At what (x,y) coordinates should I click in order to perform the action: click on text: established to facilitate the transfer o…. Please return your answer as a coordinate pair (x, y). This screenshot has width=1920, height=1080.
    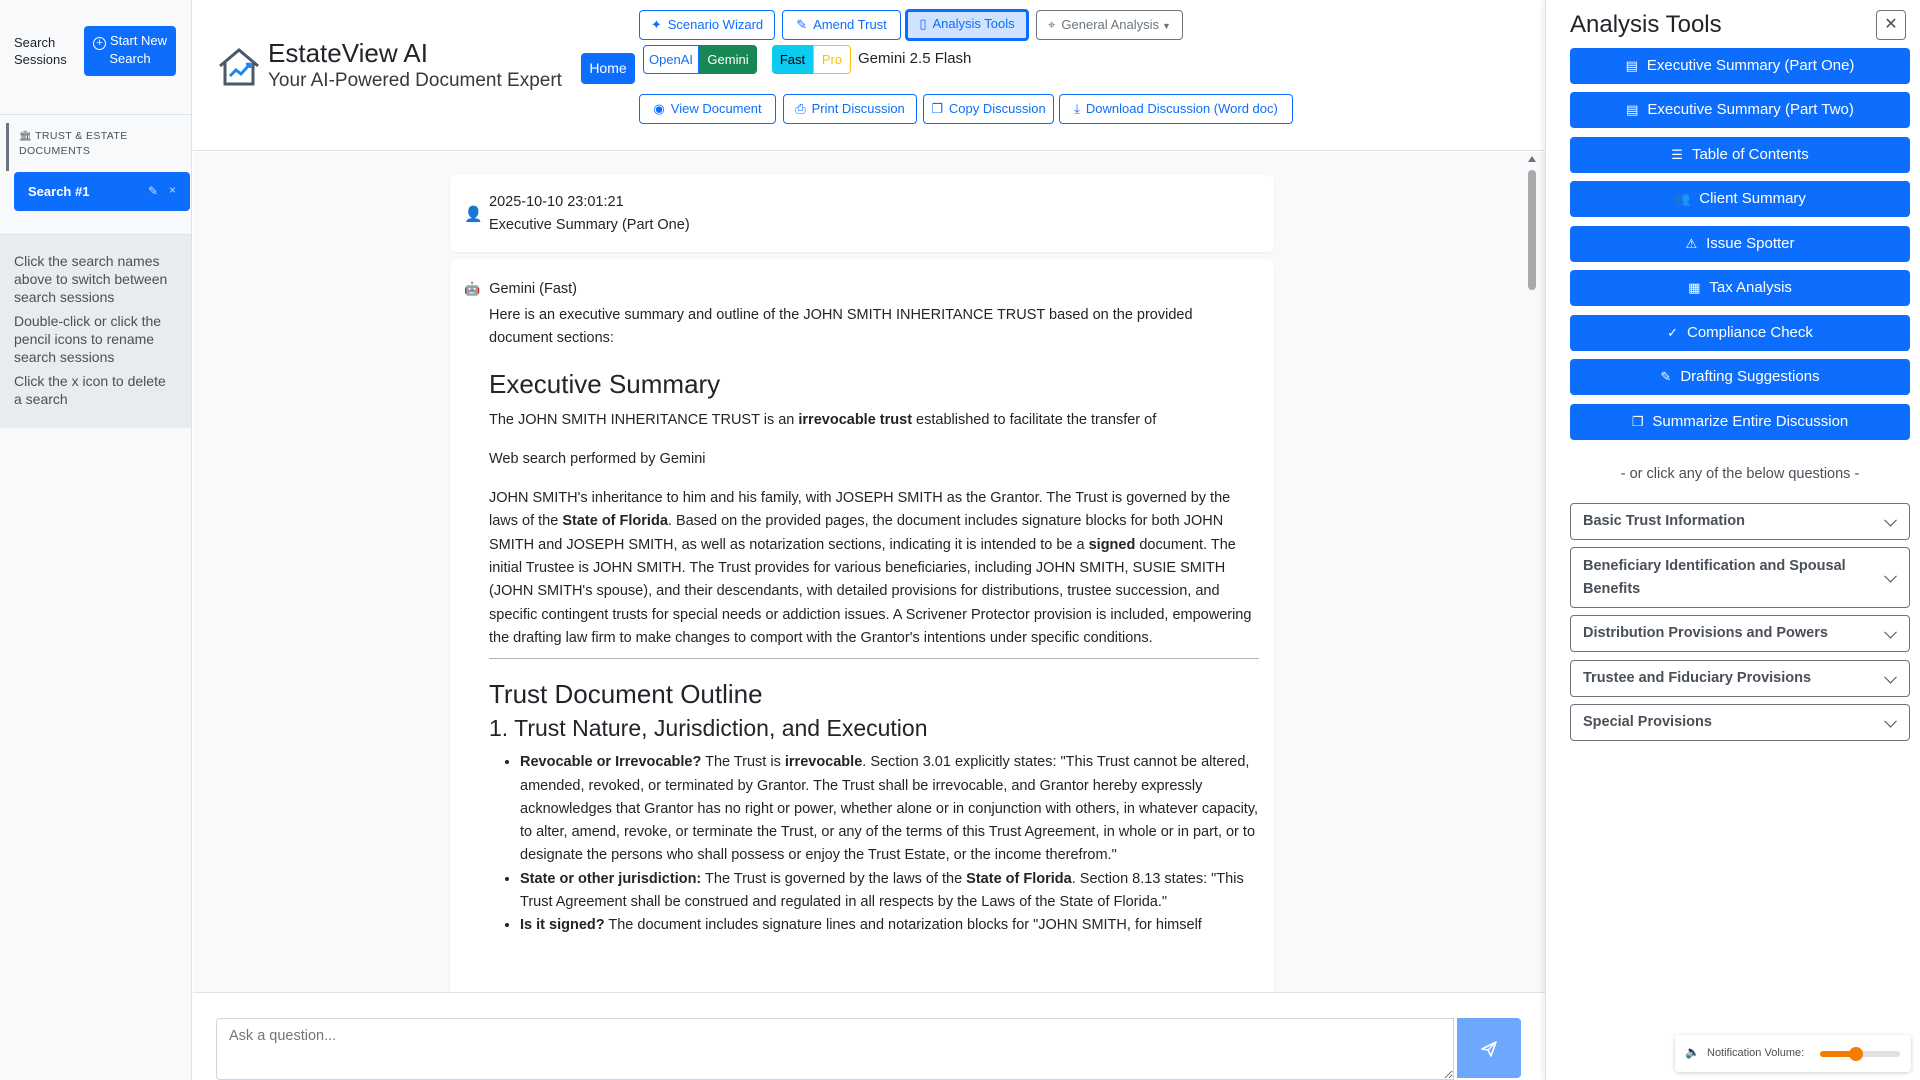
    Looking at the image, I should click on (1034, 419).